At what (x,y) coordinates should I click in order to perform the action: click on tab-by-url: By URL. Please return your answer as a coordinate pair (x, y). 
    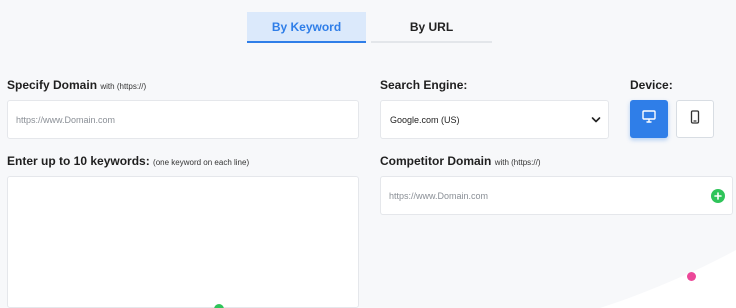
    Looking at the image, I should click on (431, 27).